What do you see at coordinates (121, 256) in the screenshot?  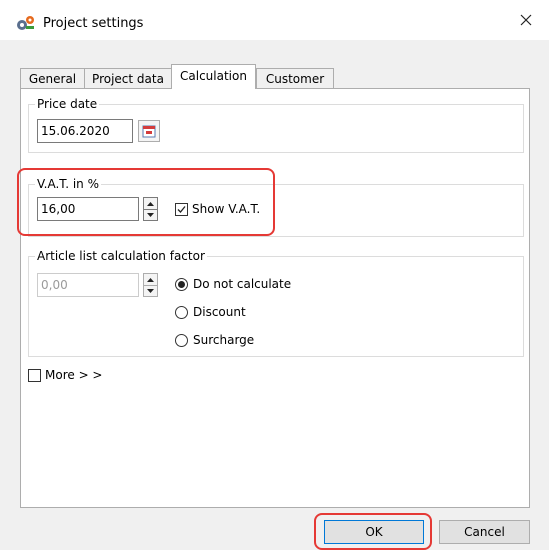 I see `article-factor-legend: Article list calculation factor` at bounding box center [121, 256].